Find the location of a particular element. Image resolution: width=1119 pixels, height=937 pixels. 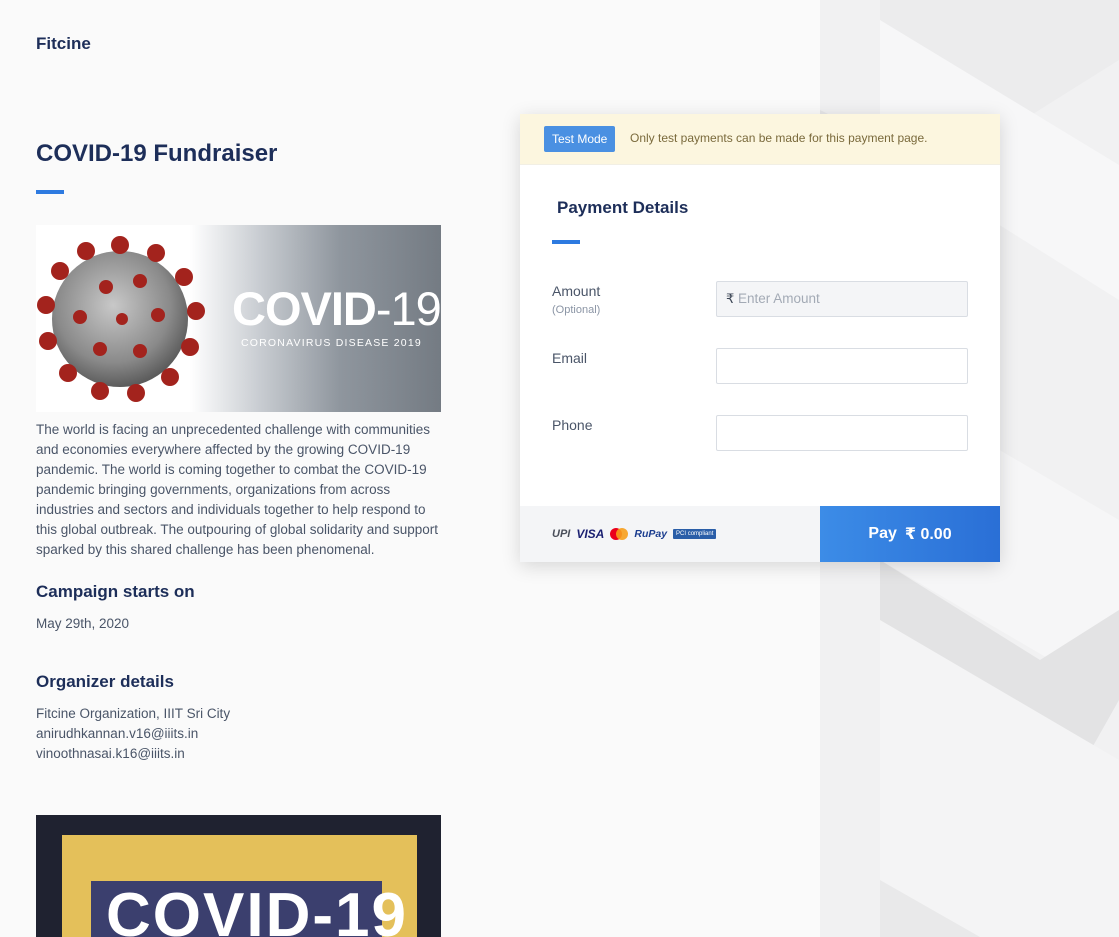

pay-button: Pay ₹ 0.00 is located at coordinates (910, 534).